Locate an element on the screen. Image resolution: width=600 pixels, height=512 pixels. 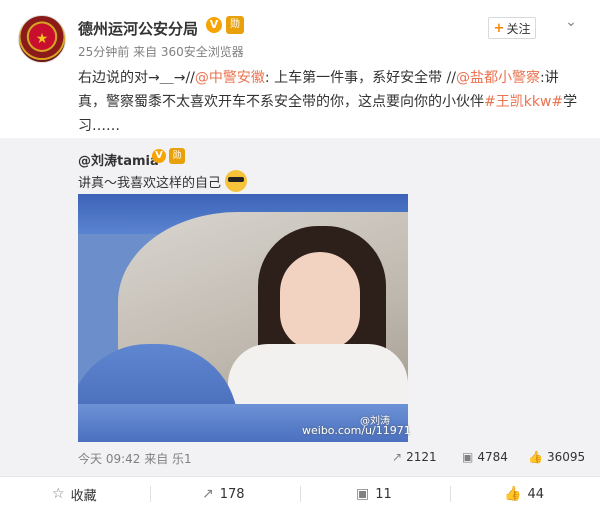
repost-like-count: 👍 36095 is located at coordinates (556, 457).